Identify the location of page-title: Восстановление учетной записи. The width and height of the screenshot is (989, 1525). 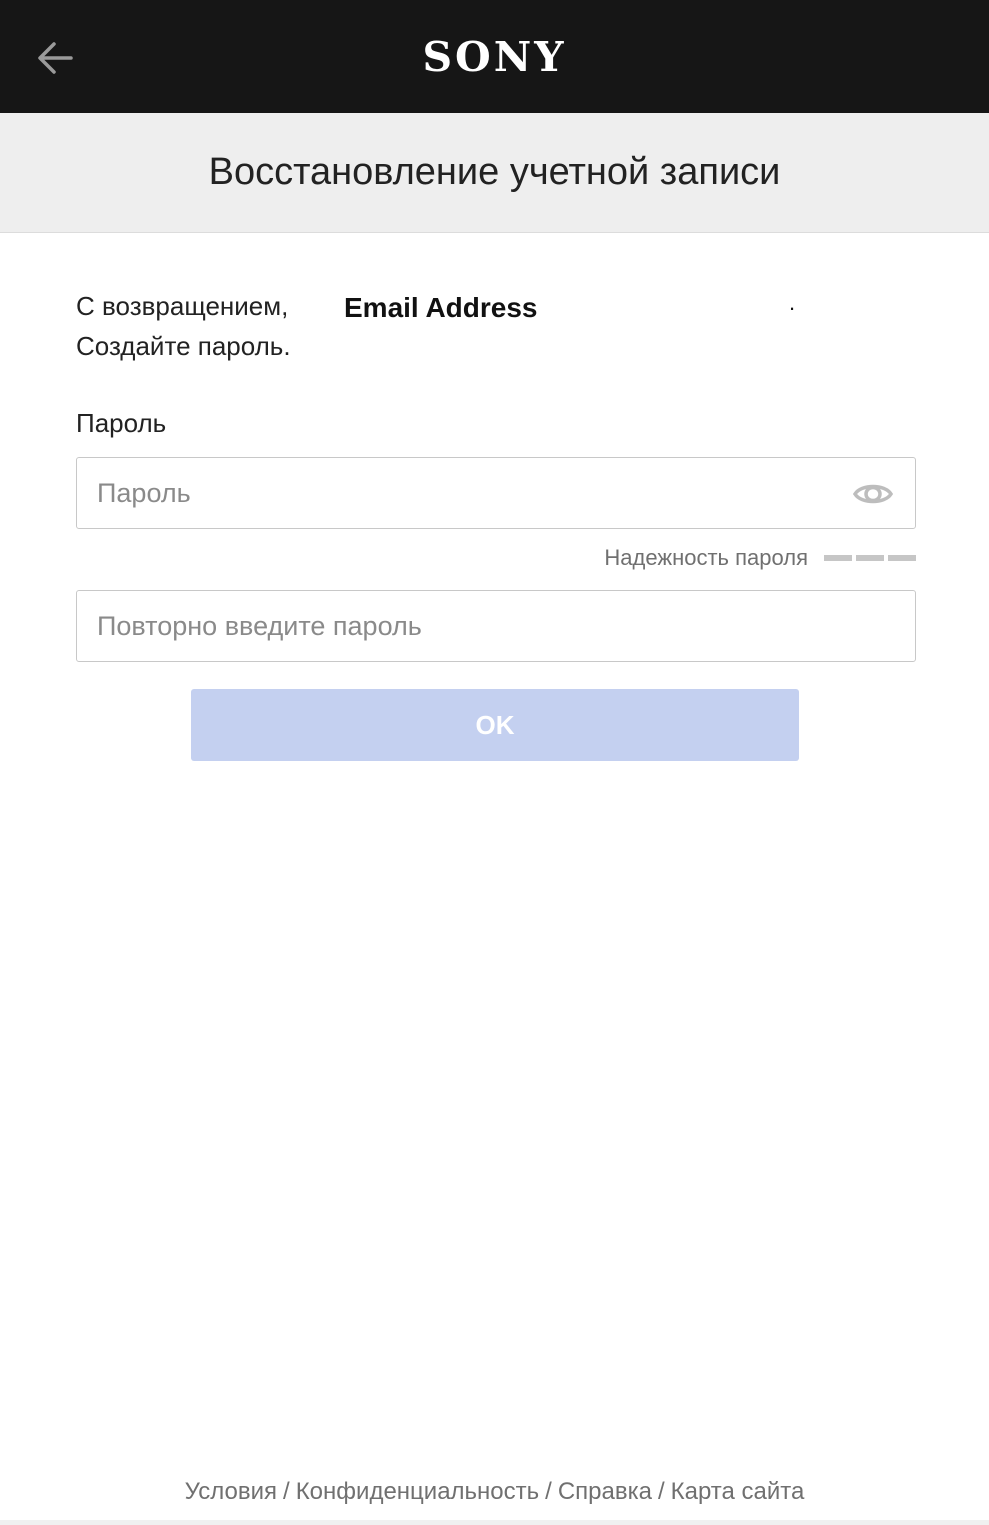
(494, 172).